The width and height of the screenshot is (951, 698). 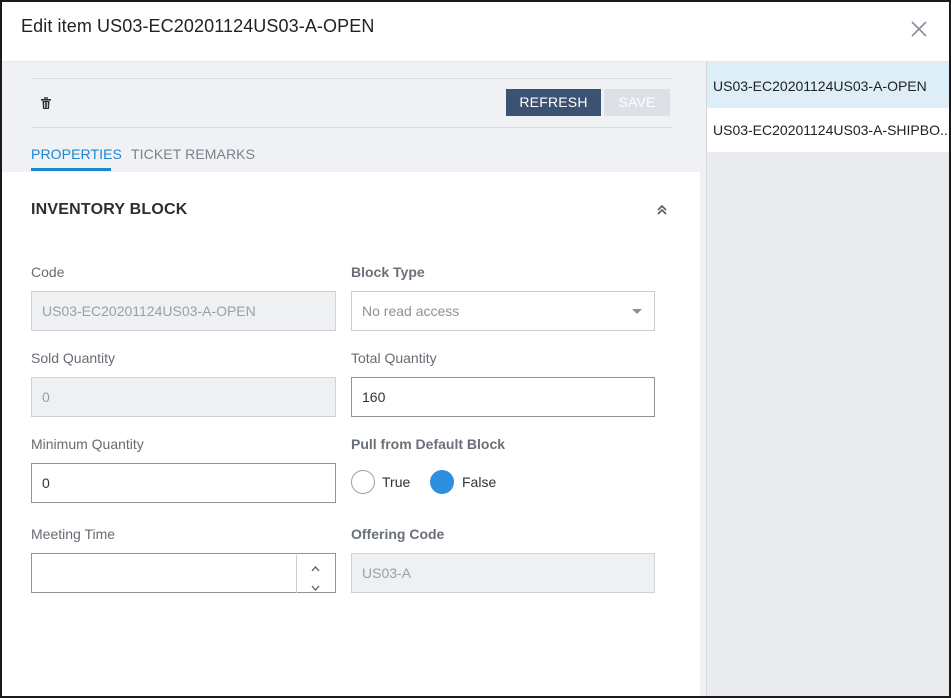 I want to click on active-tab-indicator, so click(x=71, y=169).